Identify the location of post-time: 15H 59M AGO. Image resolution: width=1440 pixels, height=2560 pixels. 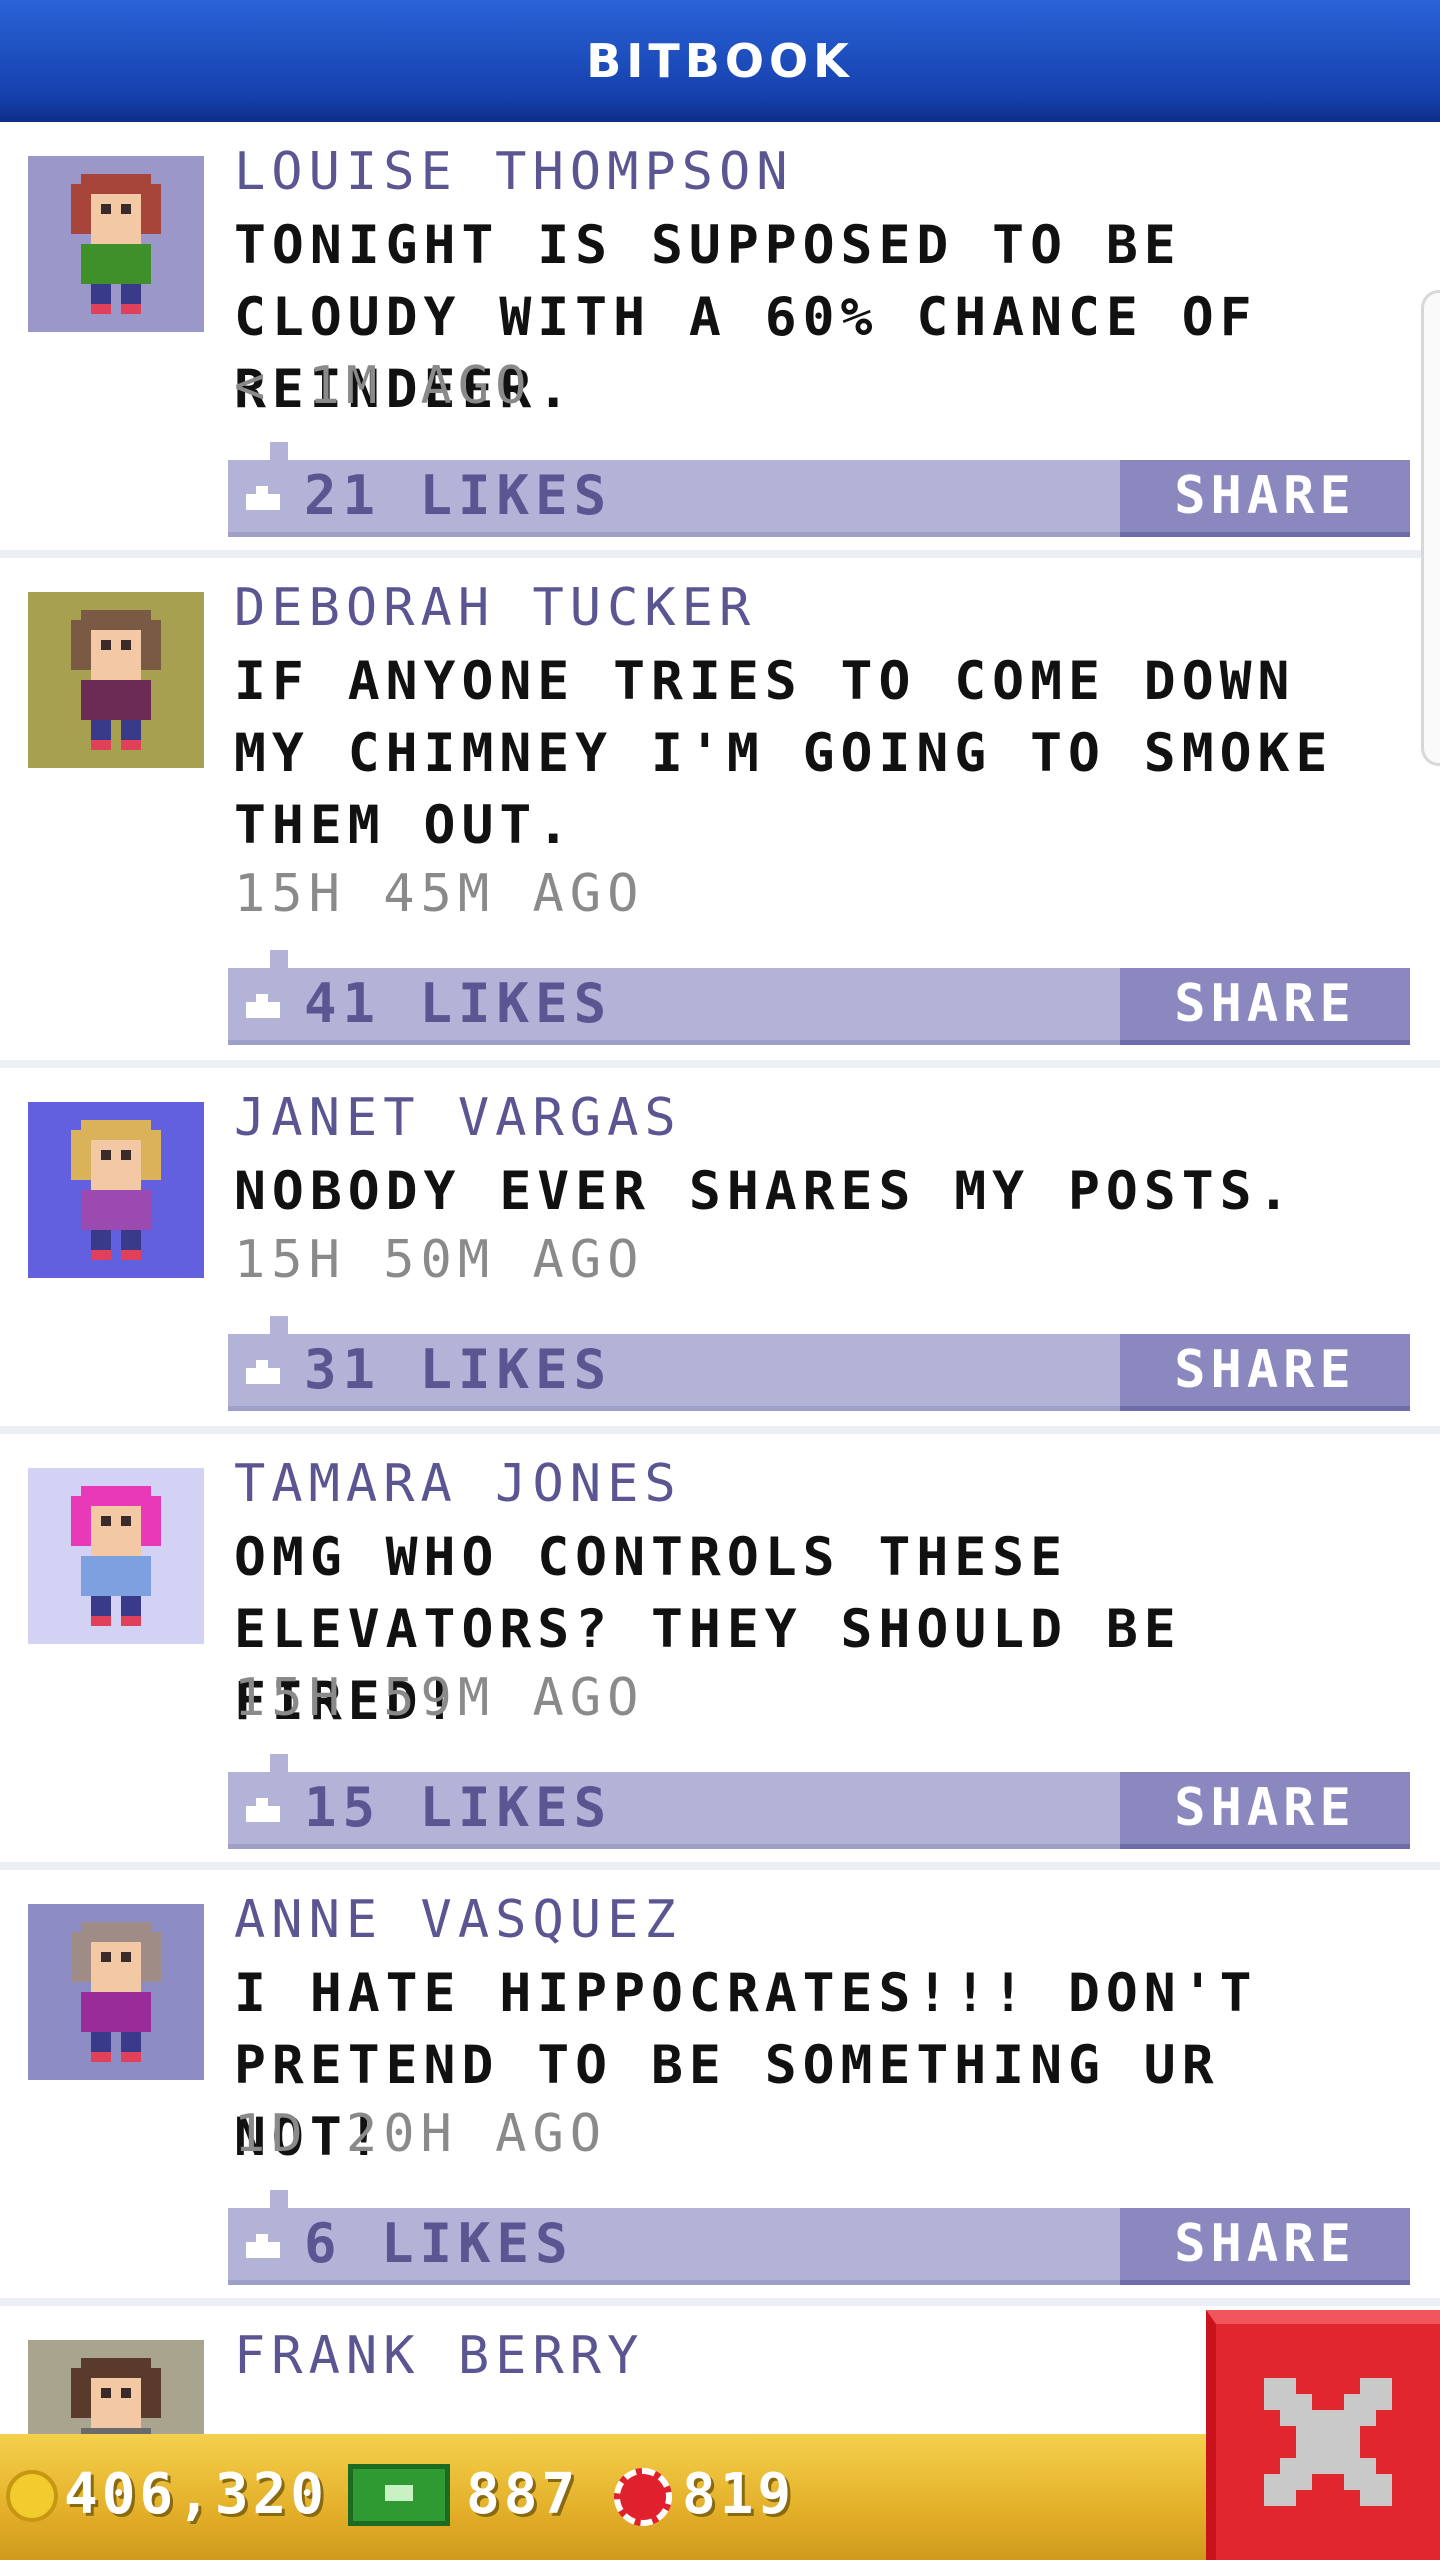
(439, 1698).